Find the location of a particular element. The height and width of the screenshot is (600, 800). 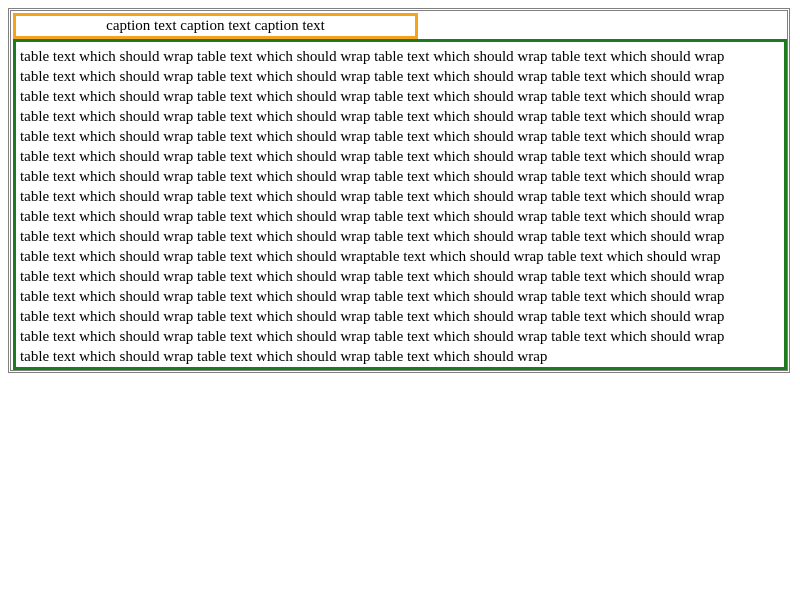

caption-text: caption text caption text caption text is located at coordinates (215, 25).